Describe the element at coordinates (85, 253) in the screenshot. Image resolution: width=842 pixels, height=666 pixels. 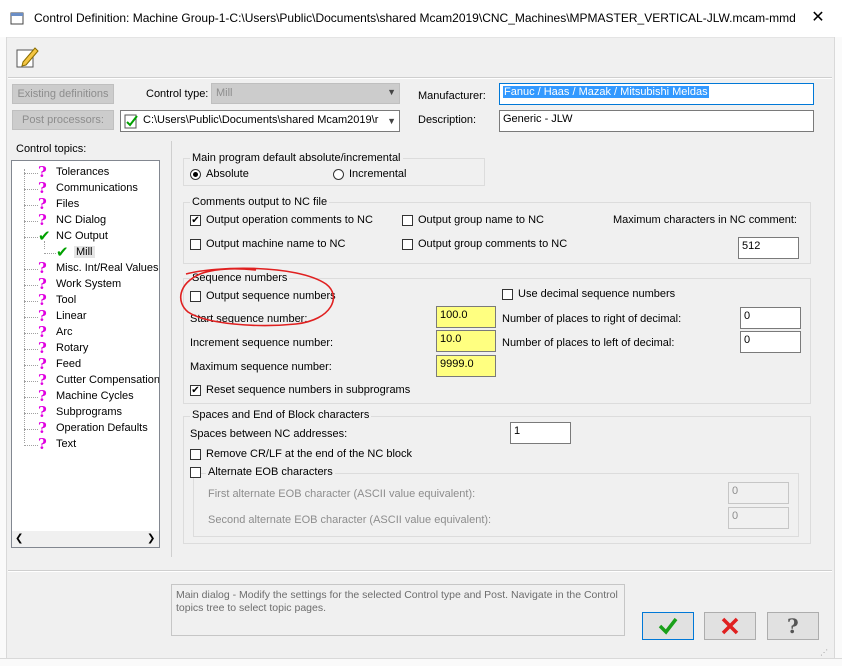
I see `tree-item-mill: ✔ Mill` at that location.